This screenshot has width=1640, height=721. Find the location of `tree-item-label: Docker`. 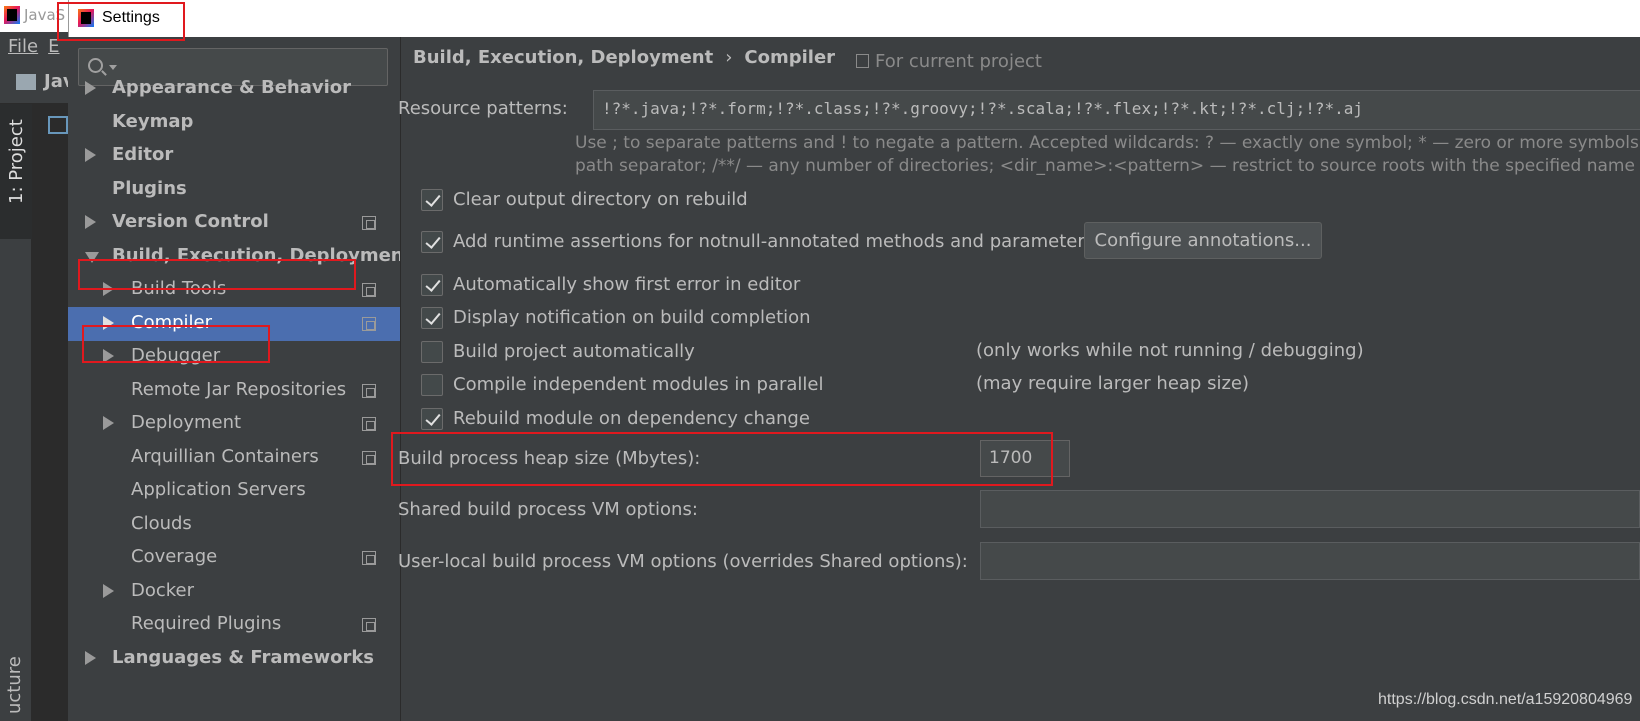

tree-item-label: Docker is located at coordinates (163, 590).